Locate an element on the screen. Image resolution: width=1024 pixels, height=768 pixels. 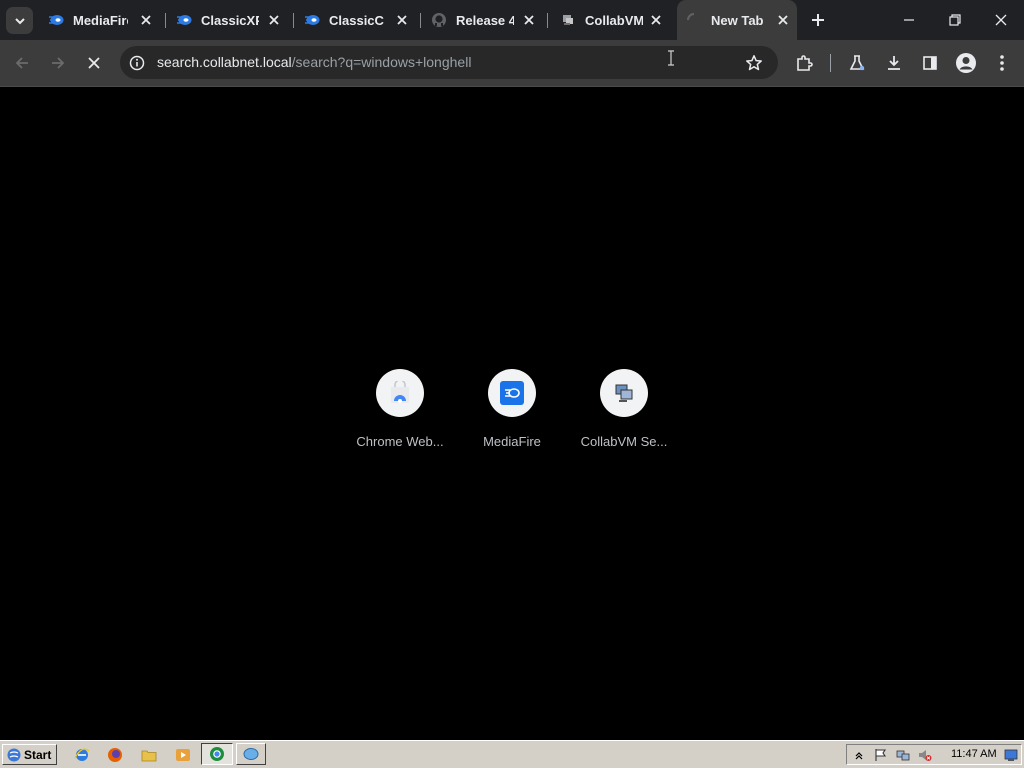
app-window-icon is located at coordinates (251, 754).